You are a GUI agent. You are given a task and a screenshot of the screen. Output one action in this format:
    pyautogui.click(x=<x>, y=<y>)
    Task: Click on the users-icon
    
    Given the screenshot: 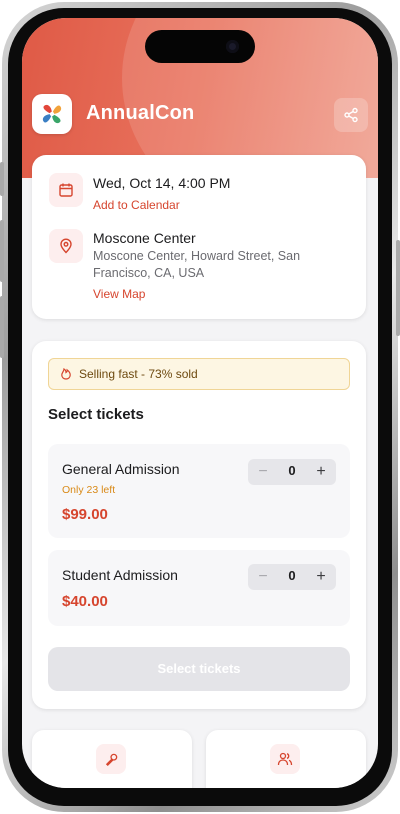 What is the action you would take?
    pyautogui.click(x=285, y=759)
    